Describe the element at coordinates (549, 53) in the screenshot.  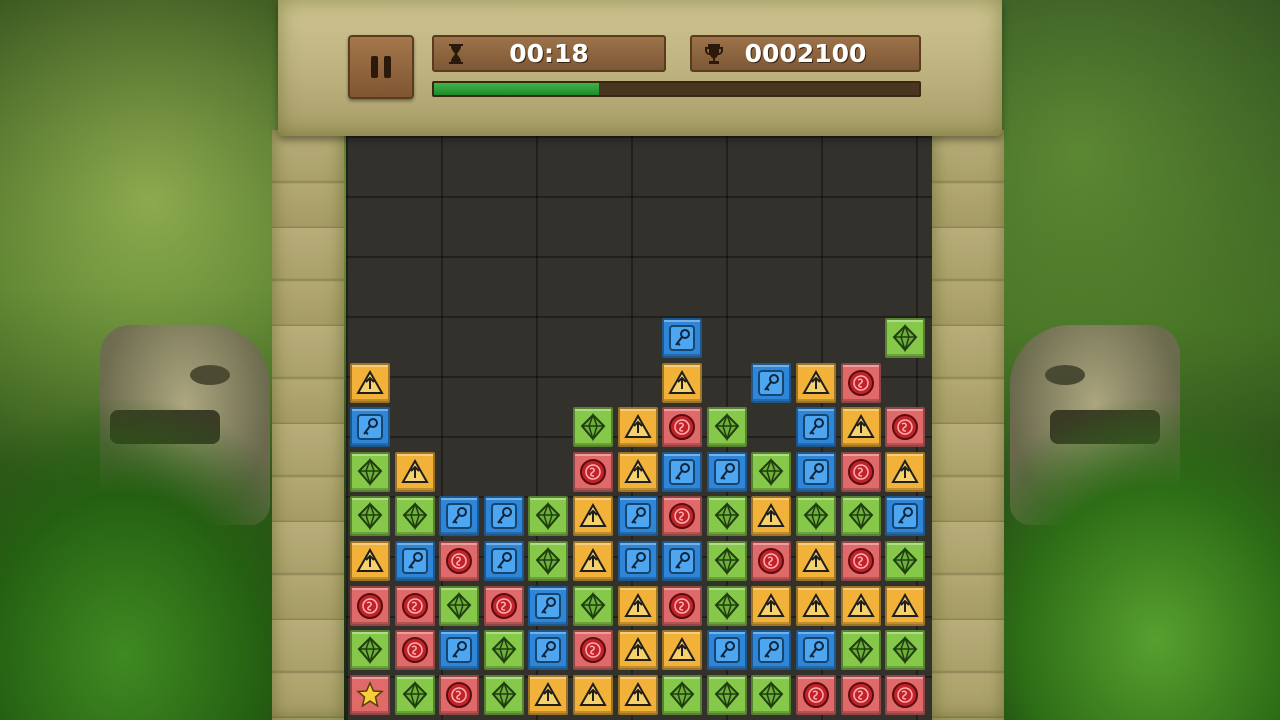
I see `timer-display: 00:18` at that location.